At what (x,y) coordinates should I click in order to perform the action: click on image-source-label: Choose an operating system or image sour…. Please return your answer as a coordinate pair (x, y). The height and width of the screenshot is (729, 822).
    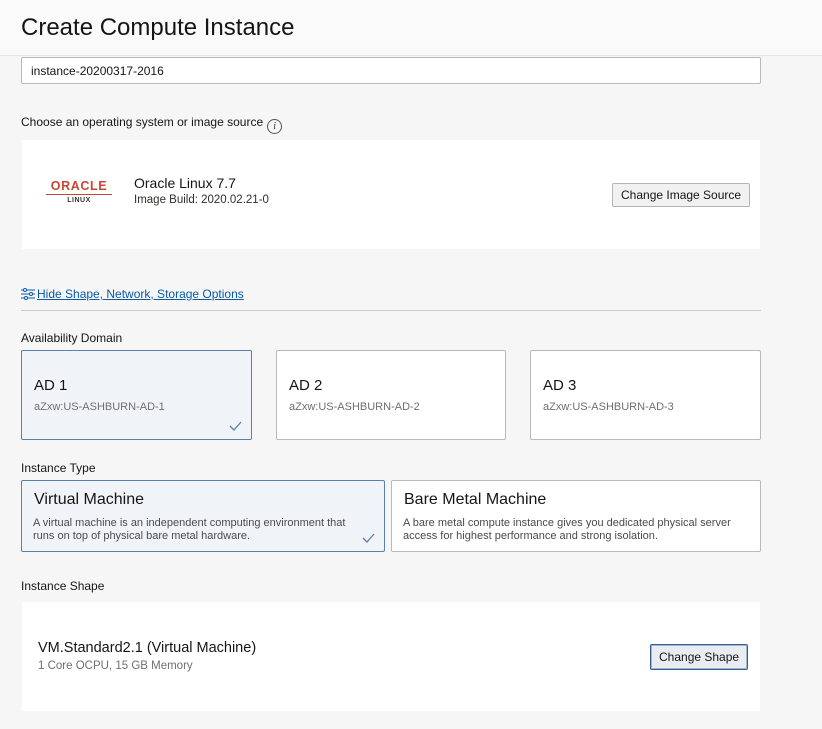
    Looking at the image, I should click on (152, 124).